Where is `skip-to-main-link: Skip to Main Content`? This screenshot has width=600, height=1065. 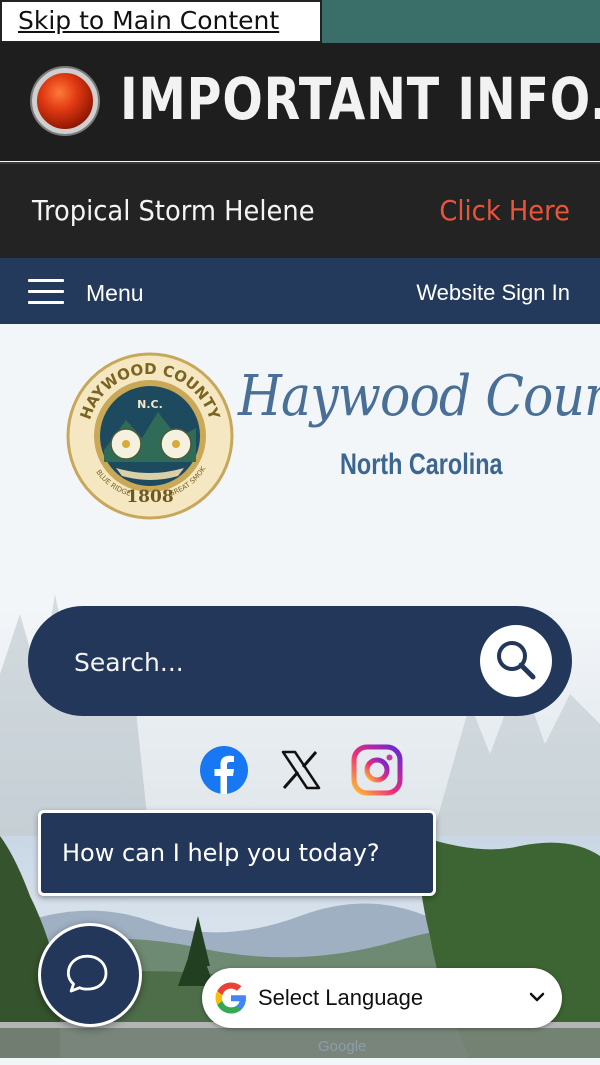 skip-to-main-link: Skip to Main Content is located at coordinates (161, 21).